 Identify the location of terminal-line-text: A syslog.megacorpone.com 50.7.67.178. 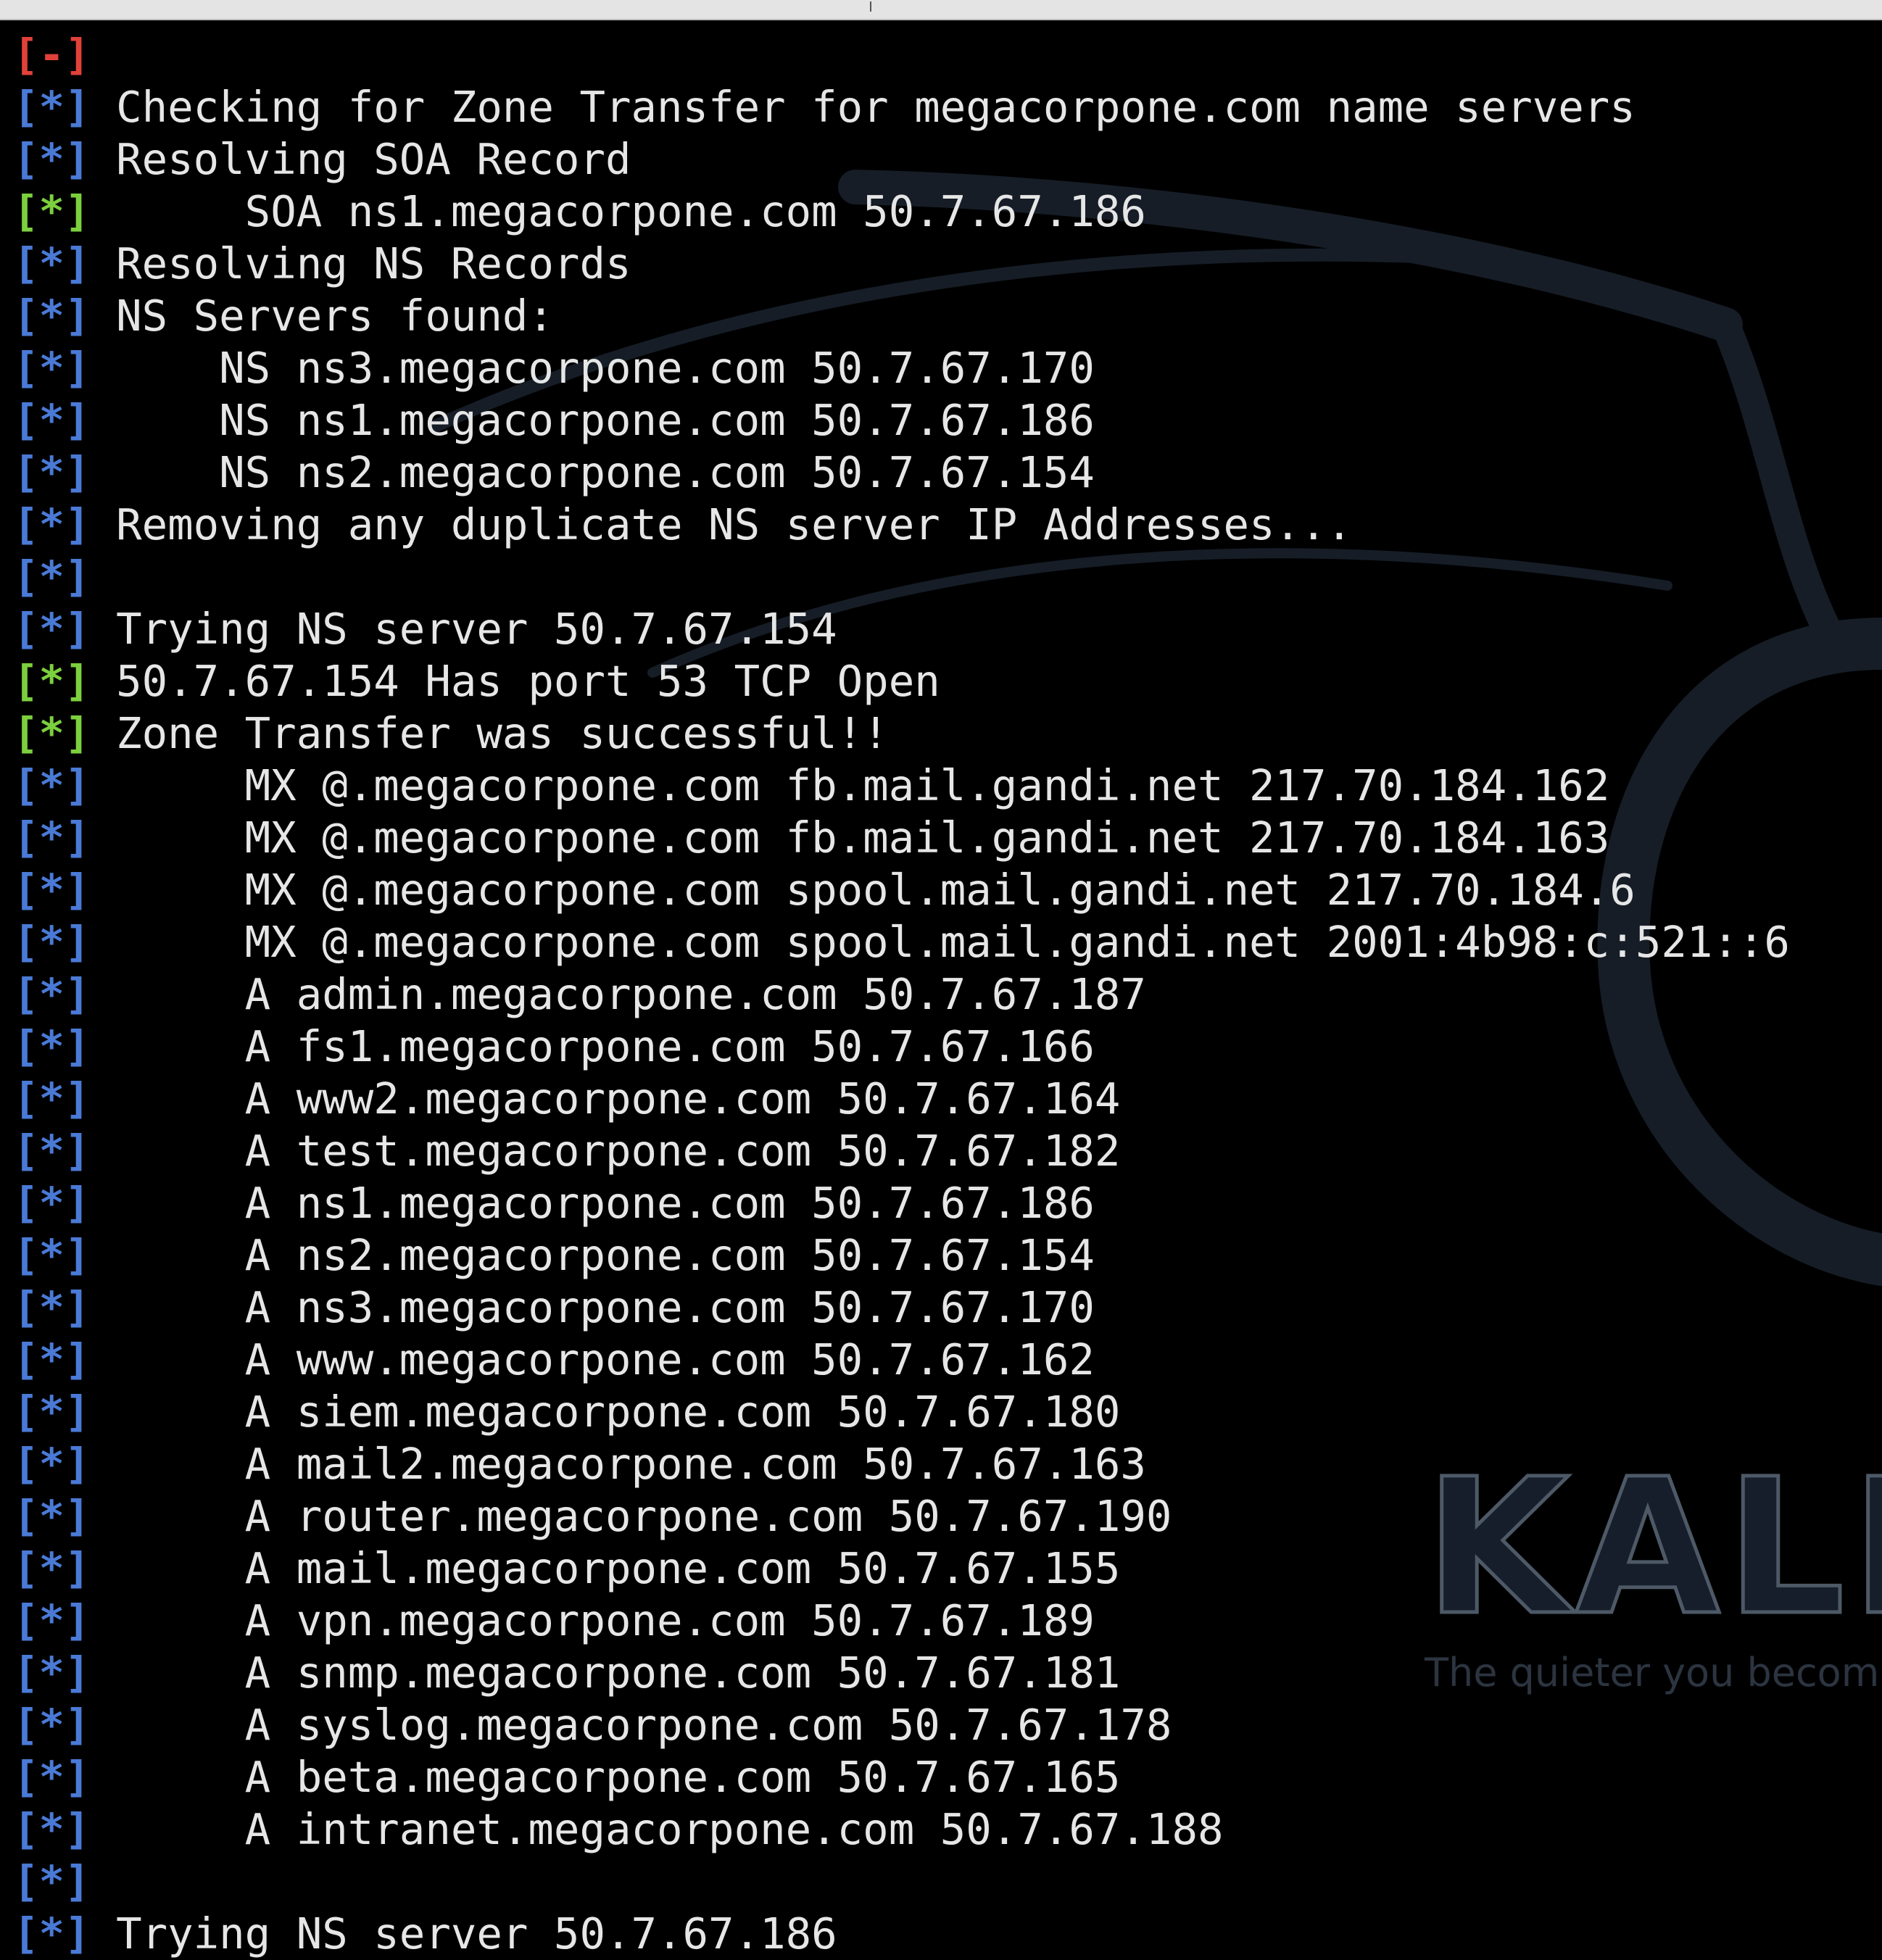
(644, 1725).